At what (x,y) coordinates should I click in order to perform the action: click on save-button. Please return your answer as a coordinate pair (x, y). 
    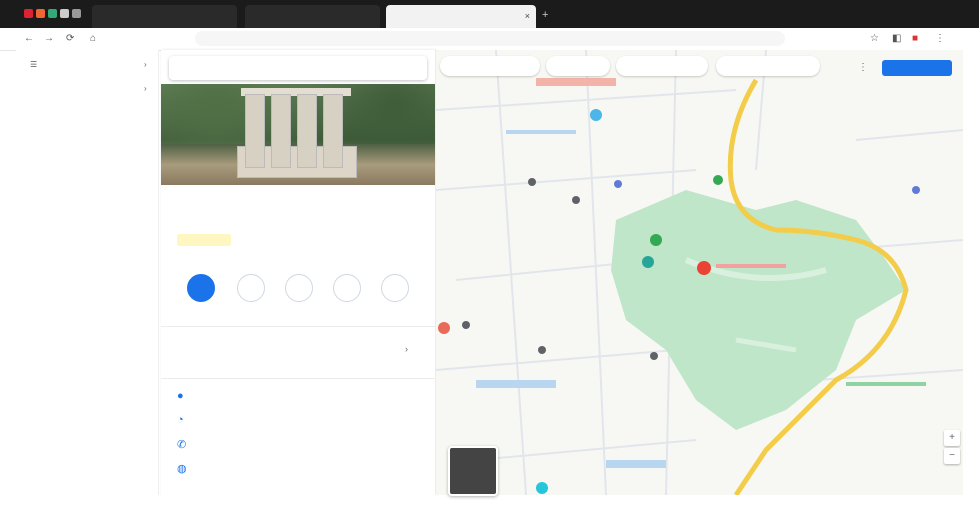
    Looking at the image, I should click on (251, 288).